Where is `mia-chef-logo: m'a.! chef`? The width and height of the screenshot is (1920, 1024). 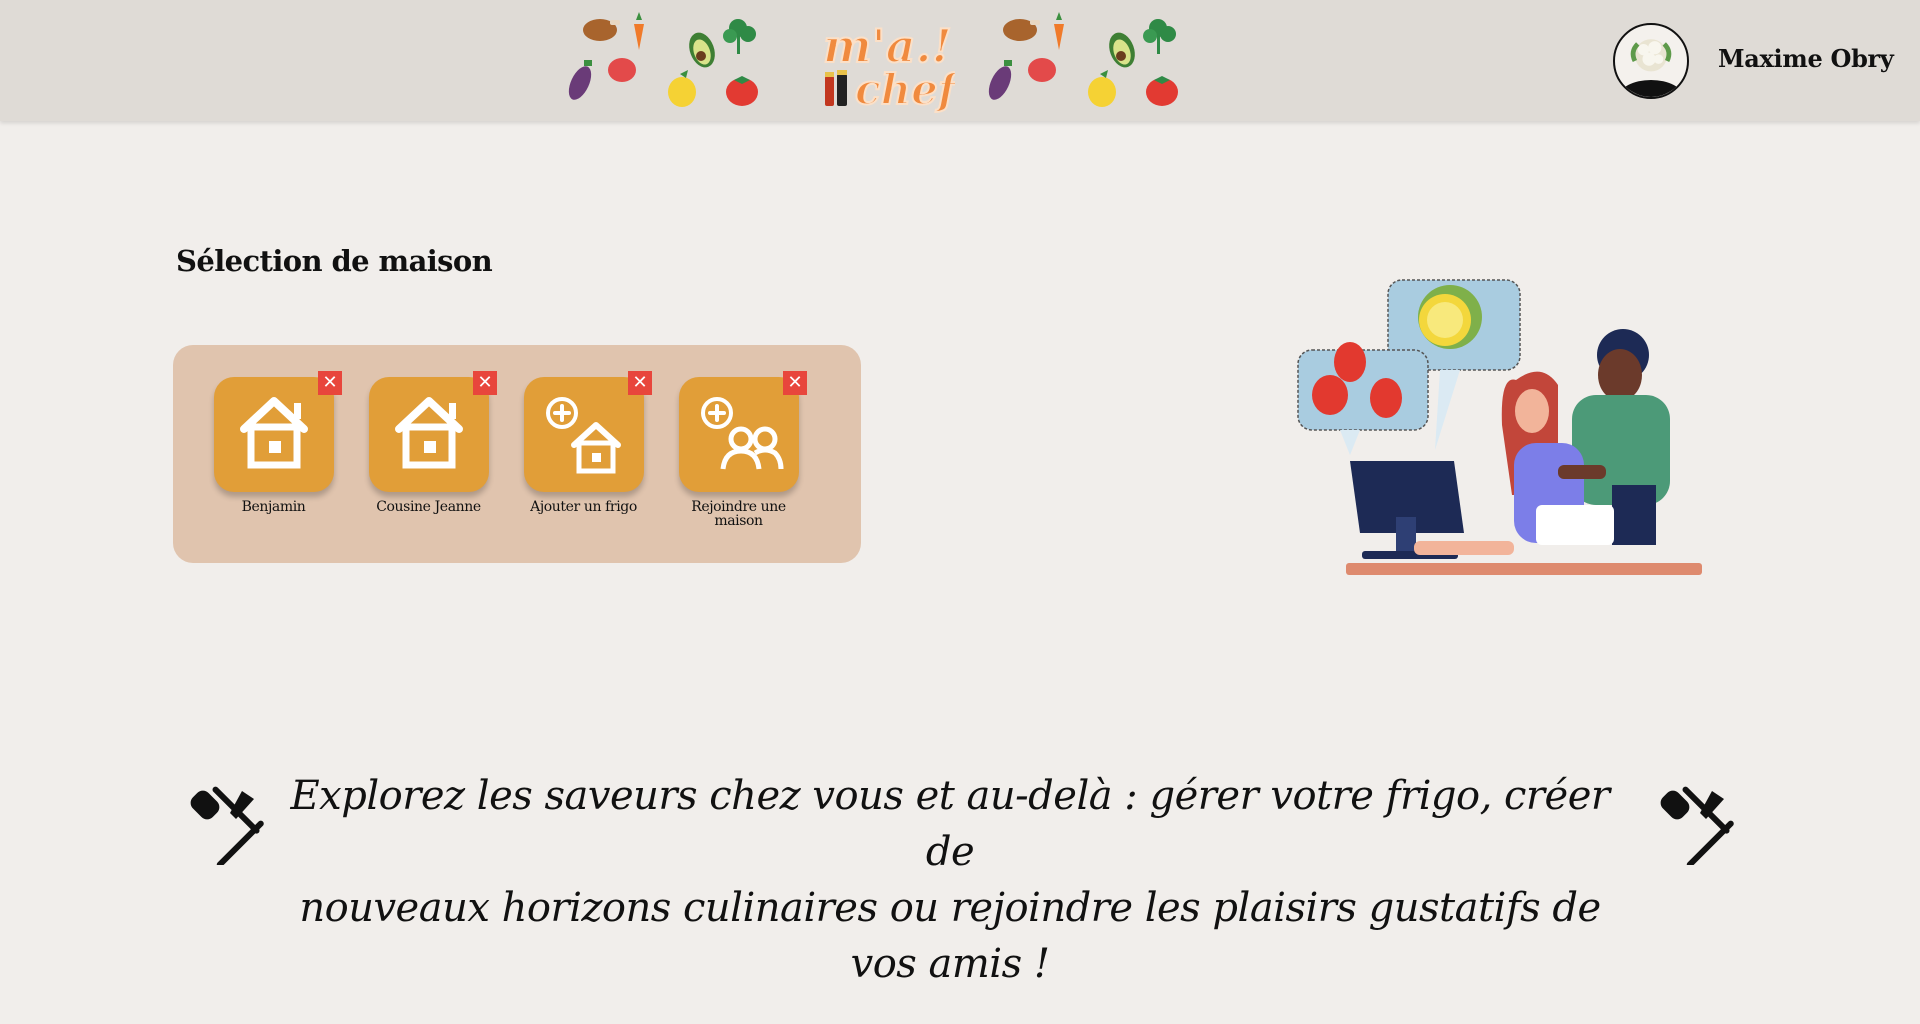
mia-chef-logo: m'a.! chef is located at coordinates (889, 60).